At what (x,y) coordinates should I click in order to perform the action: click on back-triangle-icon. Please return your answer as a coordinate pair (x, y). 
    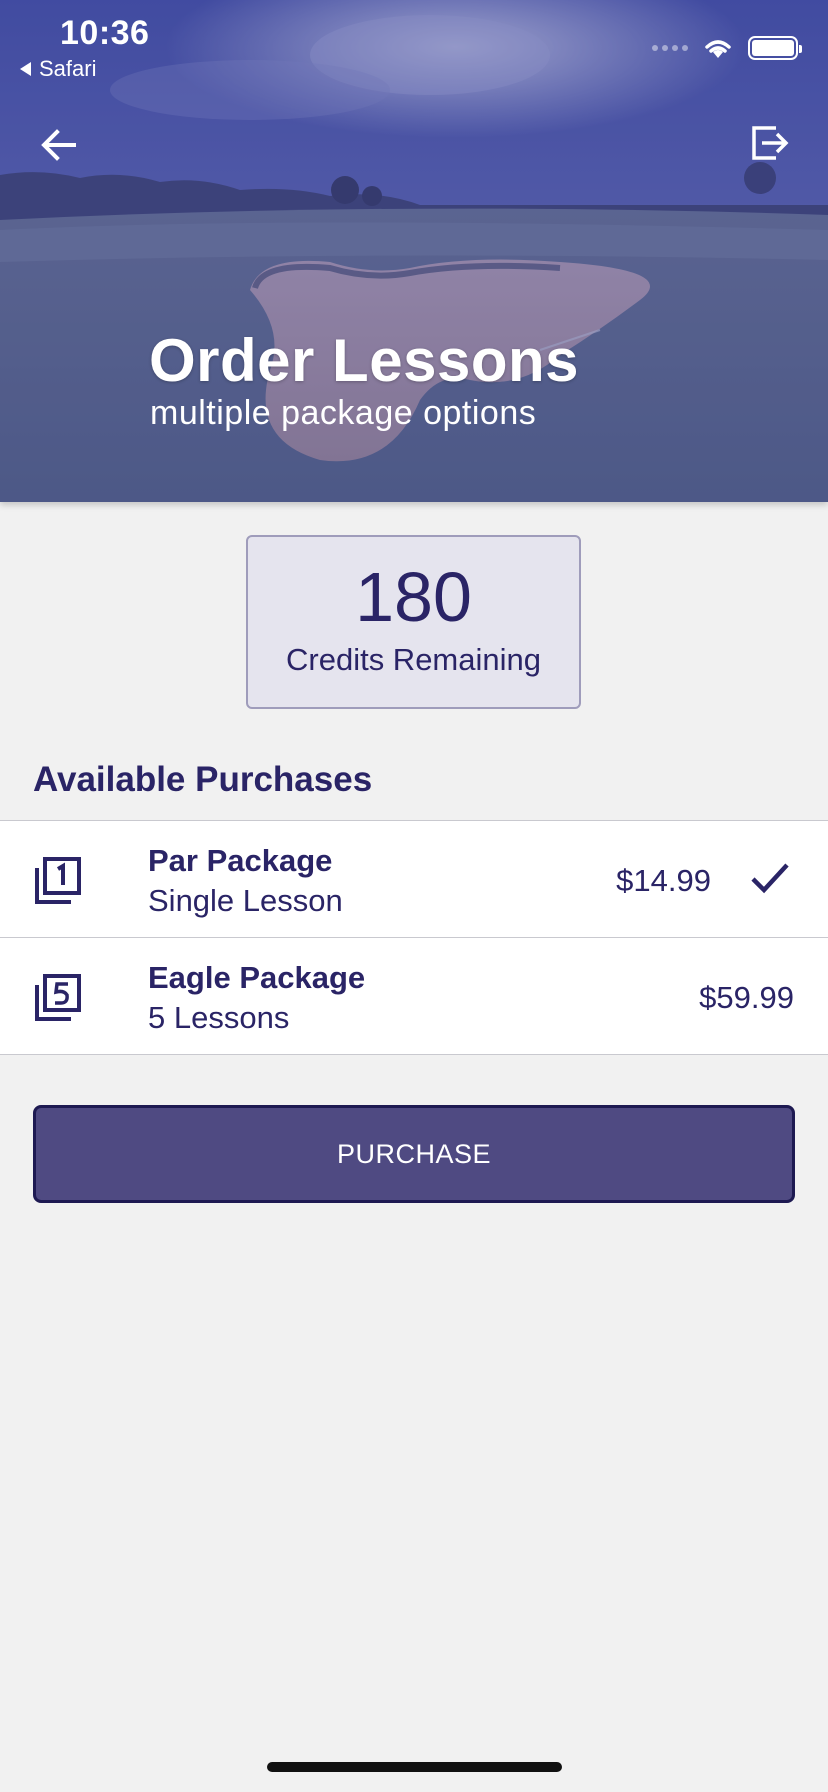
    Looking at the image, I should click on (25, 69).